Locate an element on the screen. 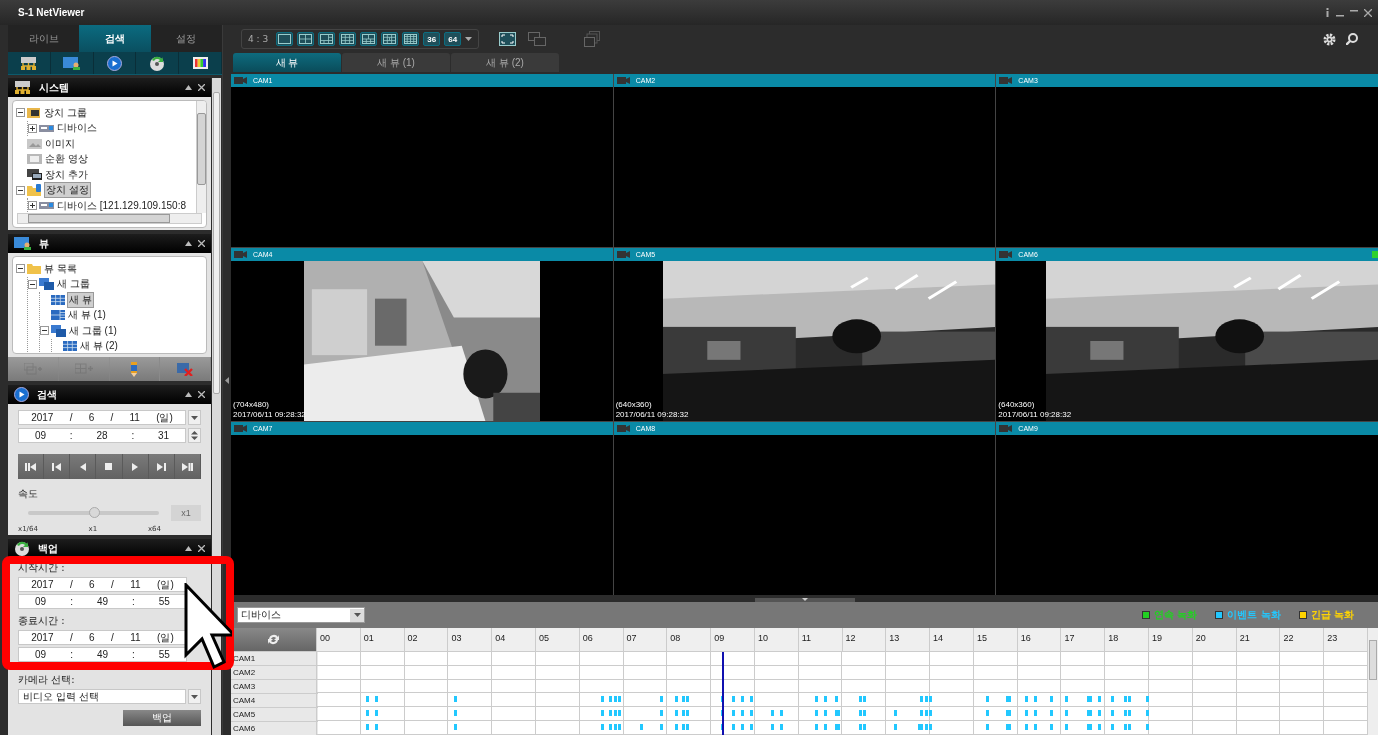  color-bars-icon is located at coordinates (200, 63).